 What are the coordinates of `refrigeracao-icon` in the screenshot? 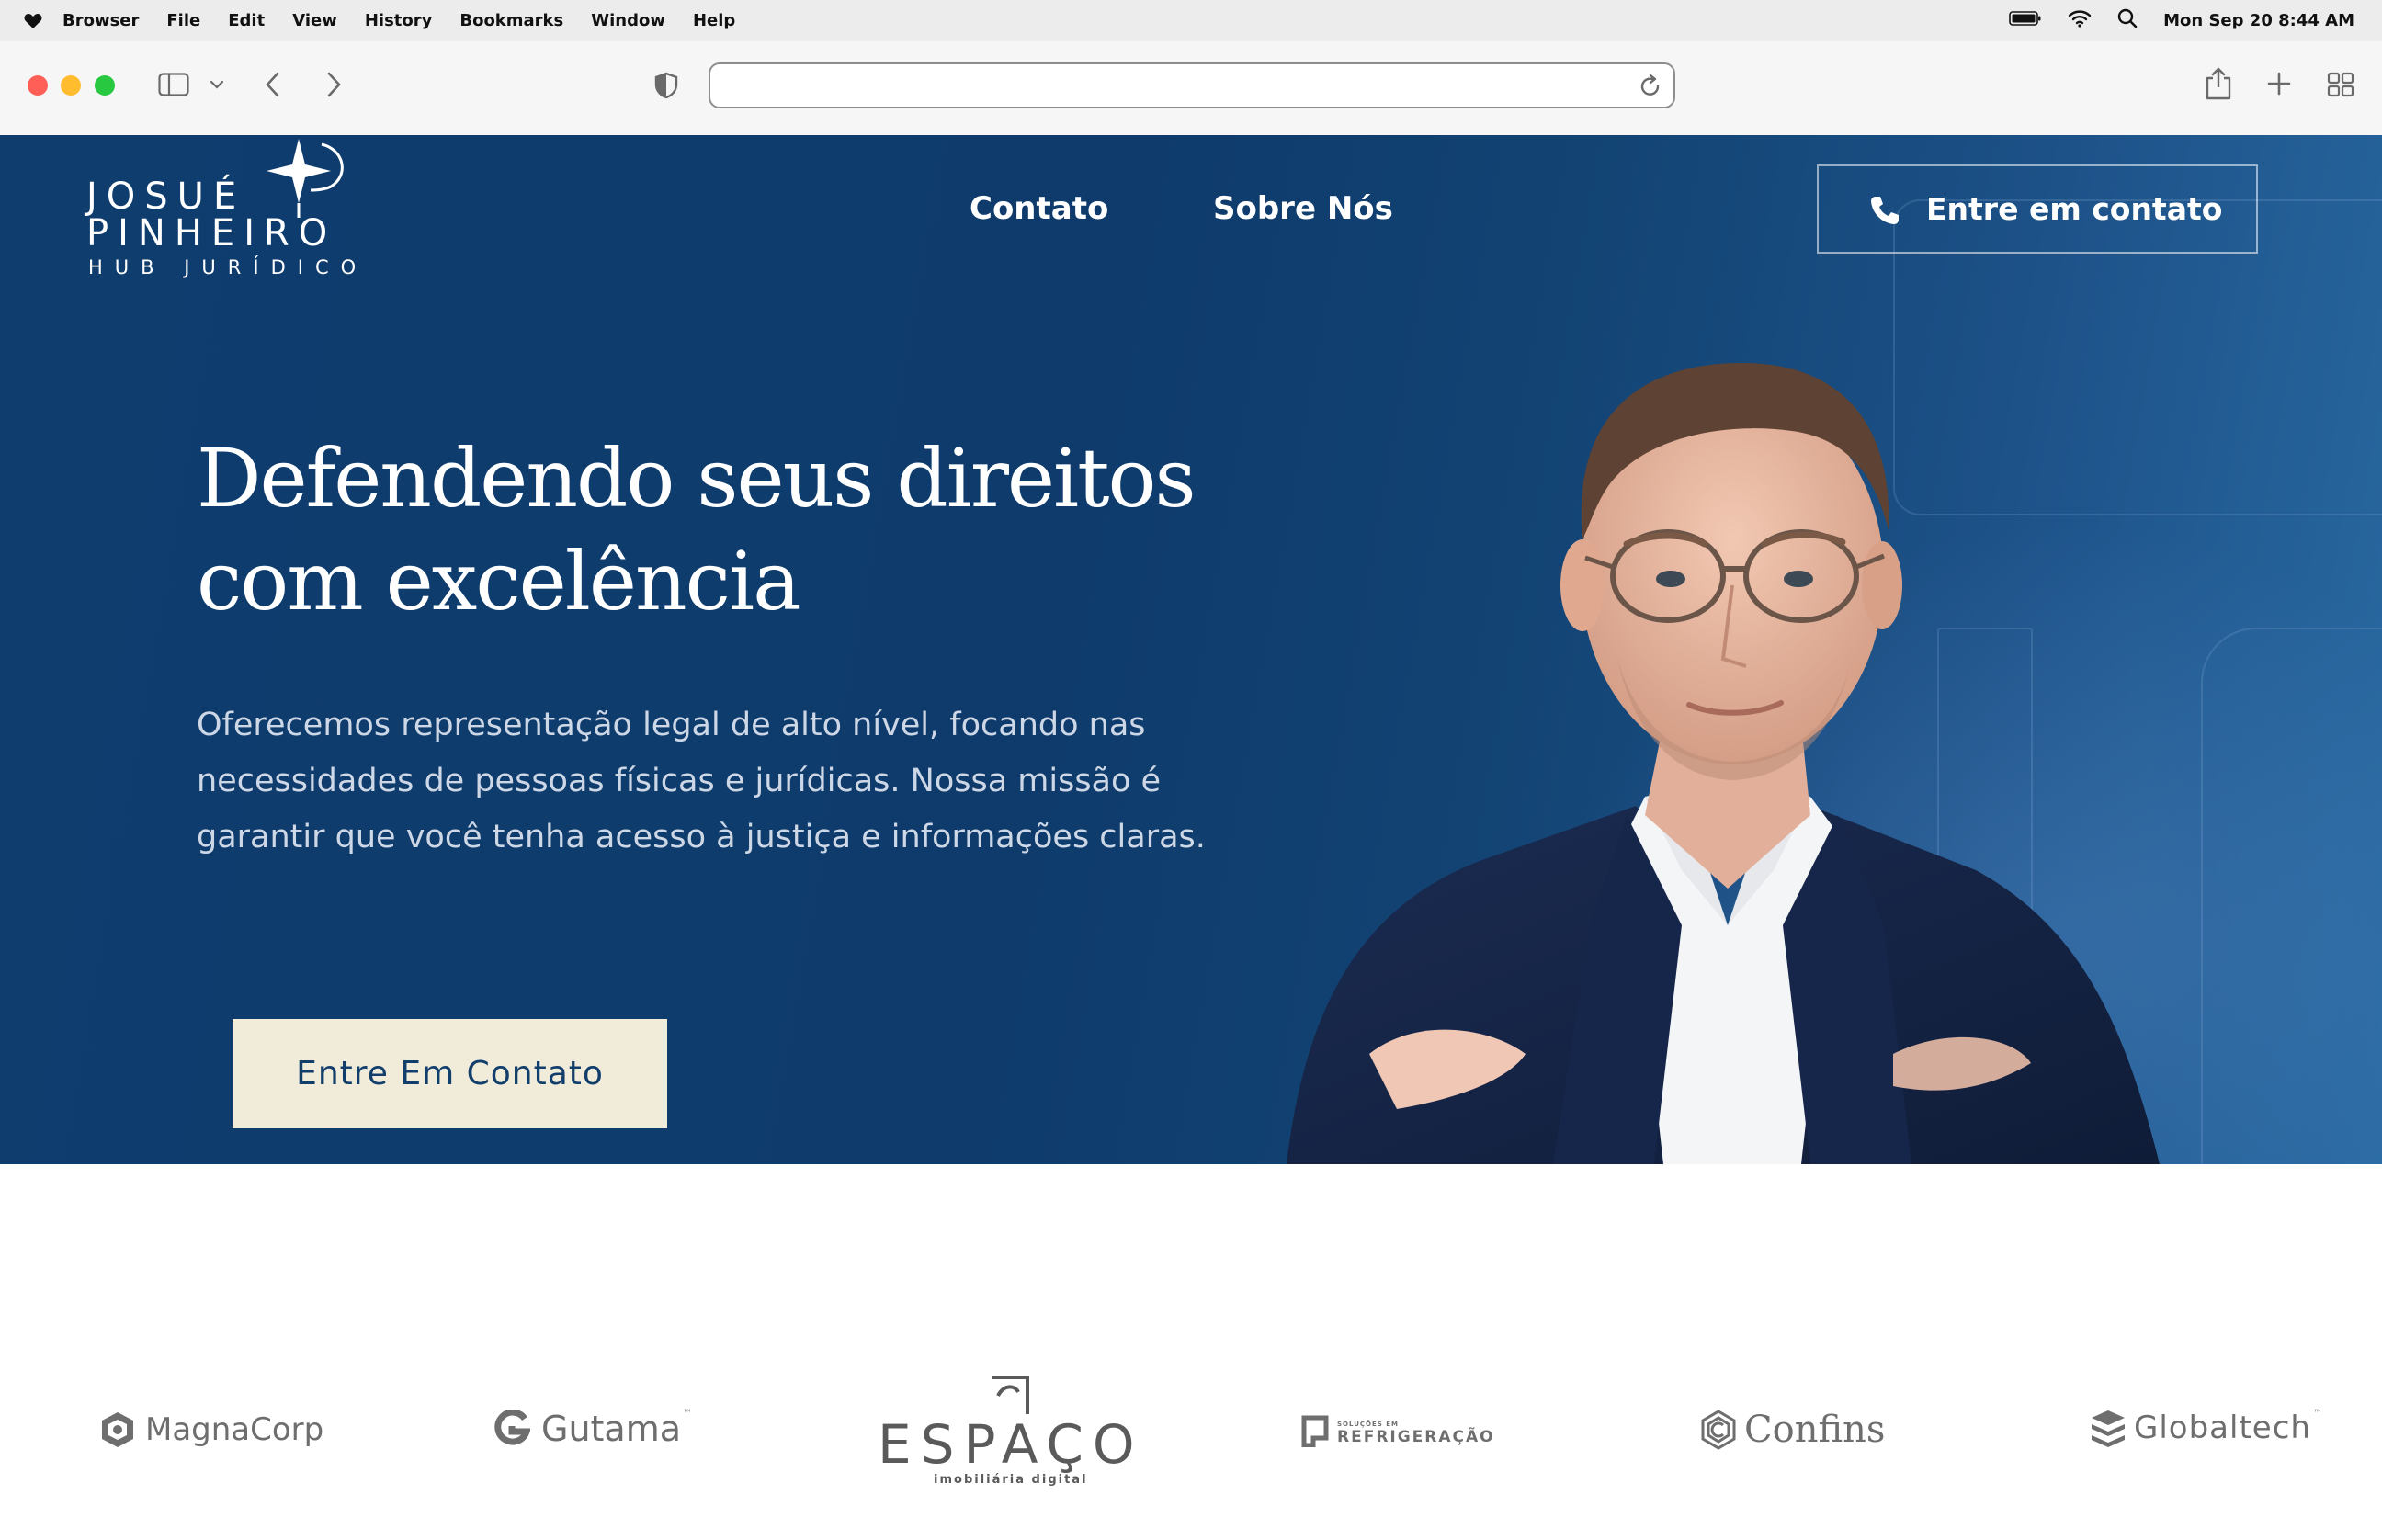 It's located at (1315, 1430).